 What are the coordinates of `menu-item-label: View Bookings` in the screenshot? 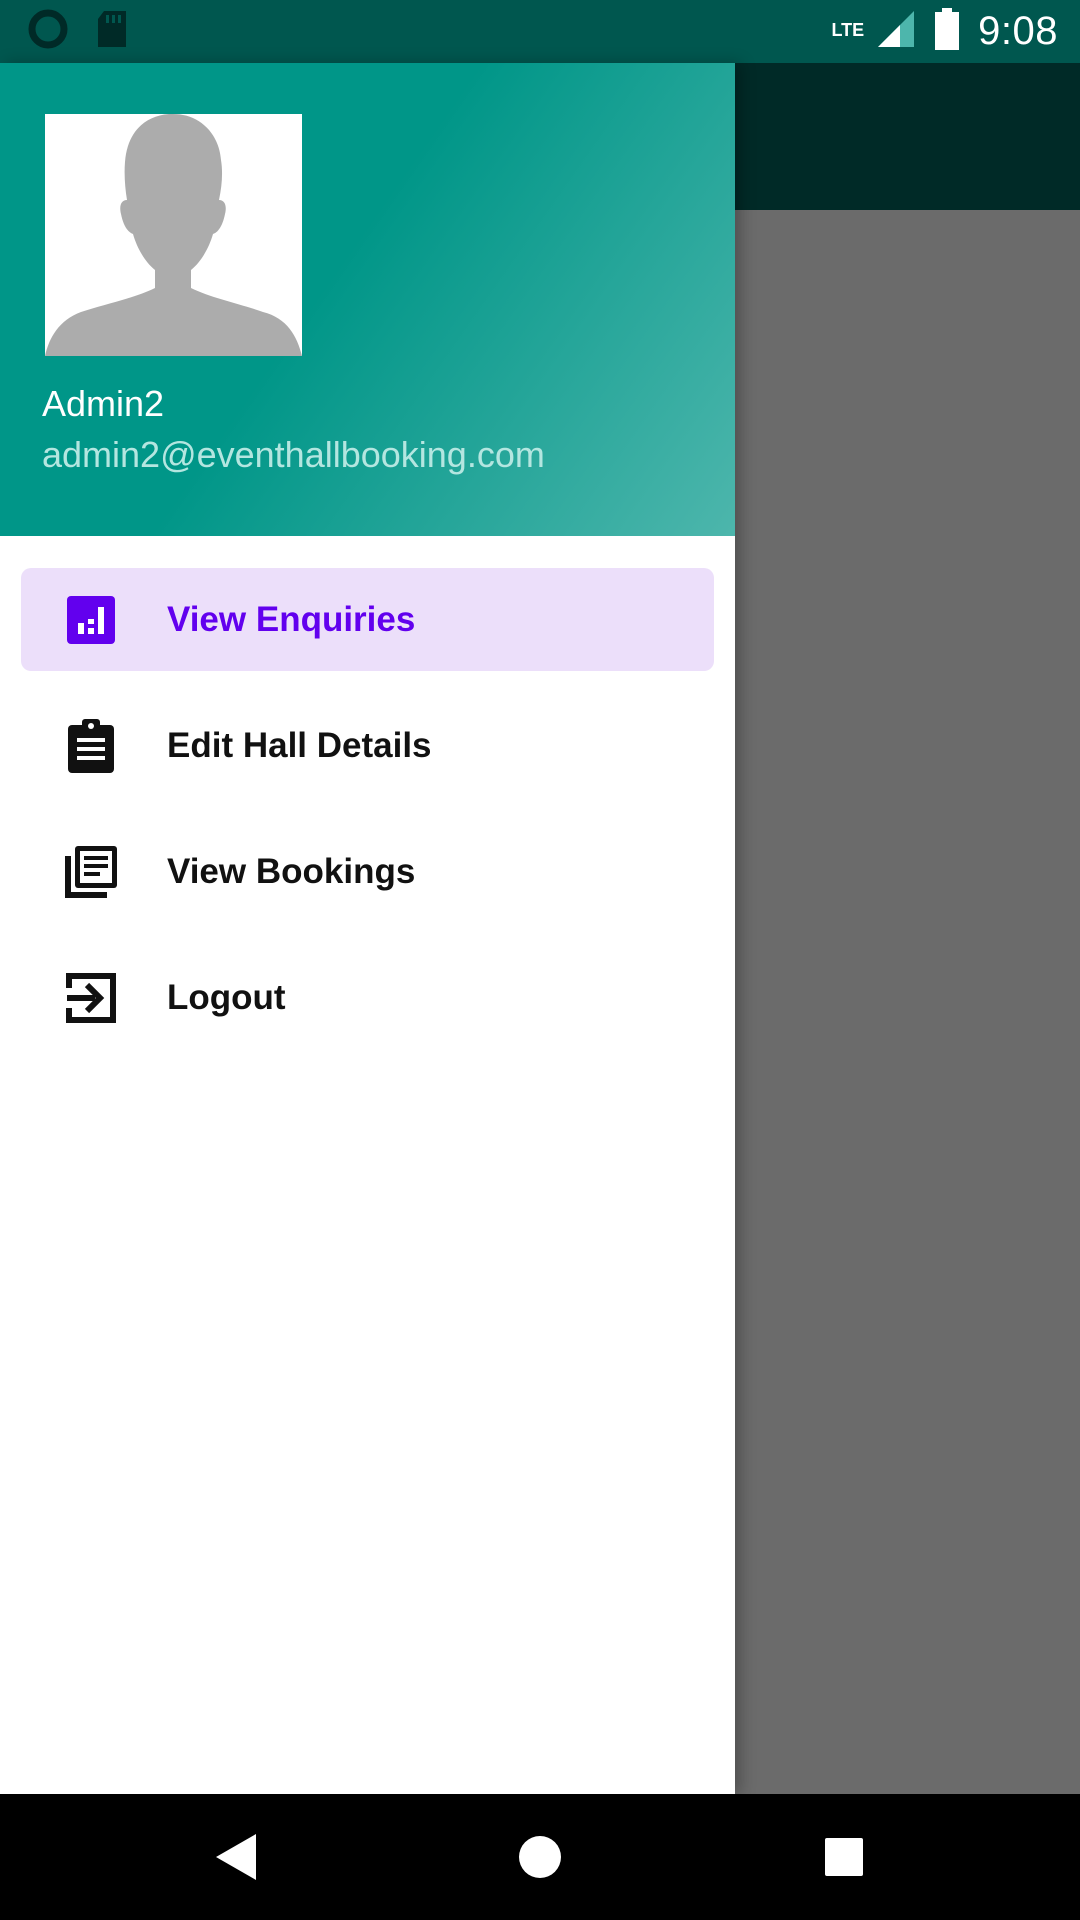 It's located at (291, 871).